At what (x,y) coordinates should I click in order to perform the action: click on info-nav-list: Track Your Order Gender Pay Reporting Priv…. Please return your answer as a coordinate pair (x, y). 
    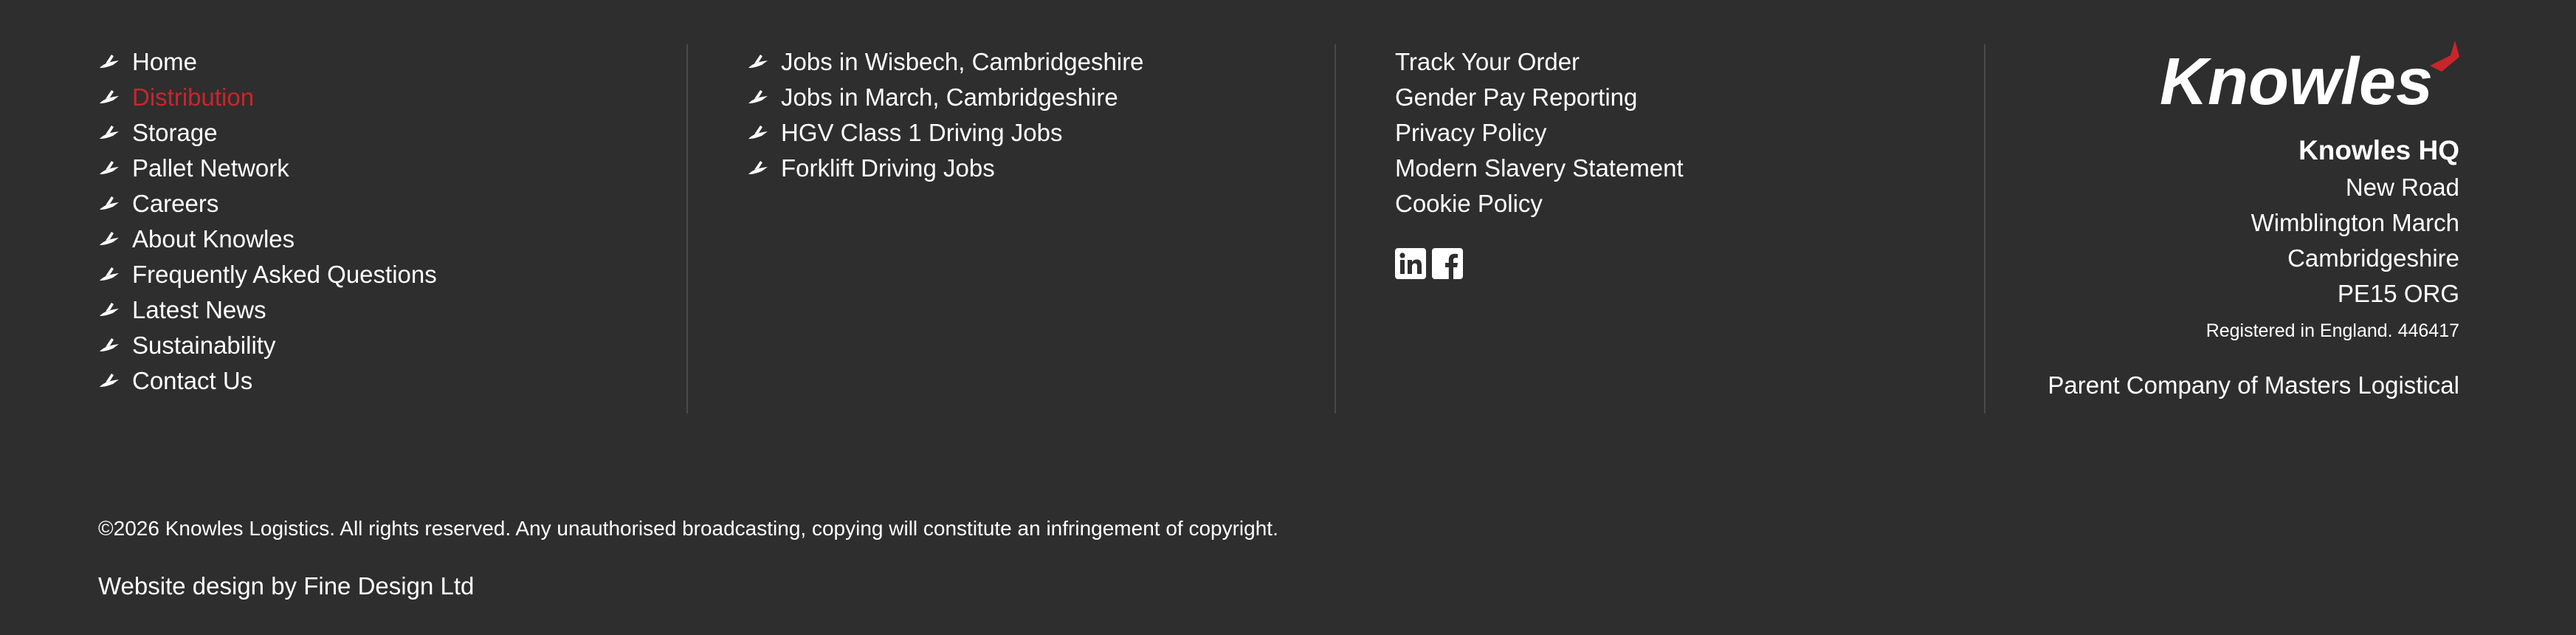
    Looking at the image, I should click on (1540, 133).